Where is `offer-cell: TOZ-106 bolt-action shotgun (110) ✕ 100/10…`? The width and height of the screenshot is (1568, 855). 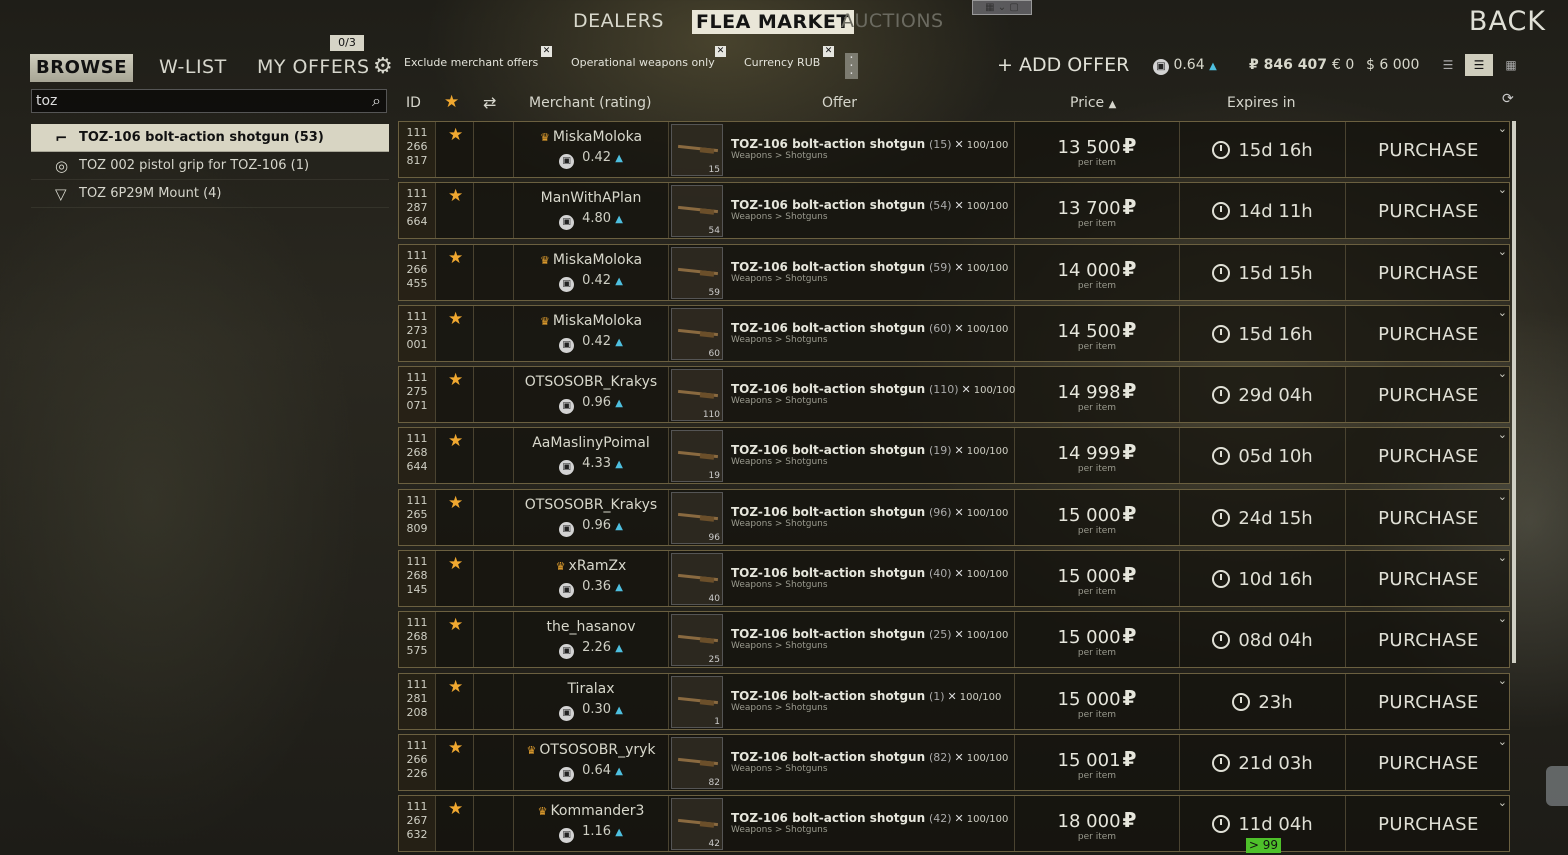
offer-cell: TOZ-106 bolt-action shotgun (110) ✕ 100/10… is located at coordinates (870, 395).